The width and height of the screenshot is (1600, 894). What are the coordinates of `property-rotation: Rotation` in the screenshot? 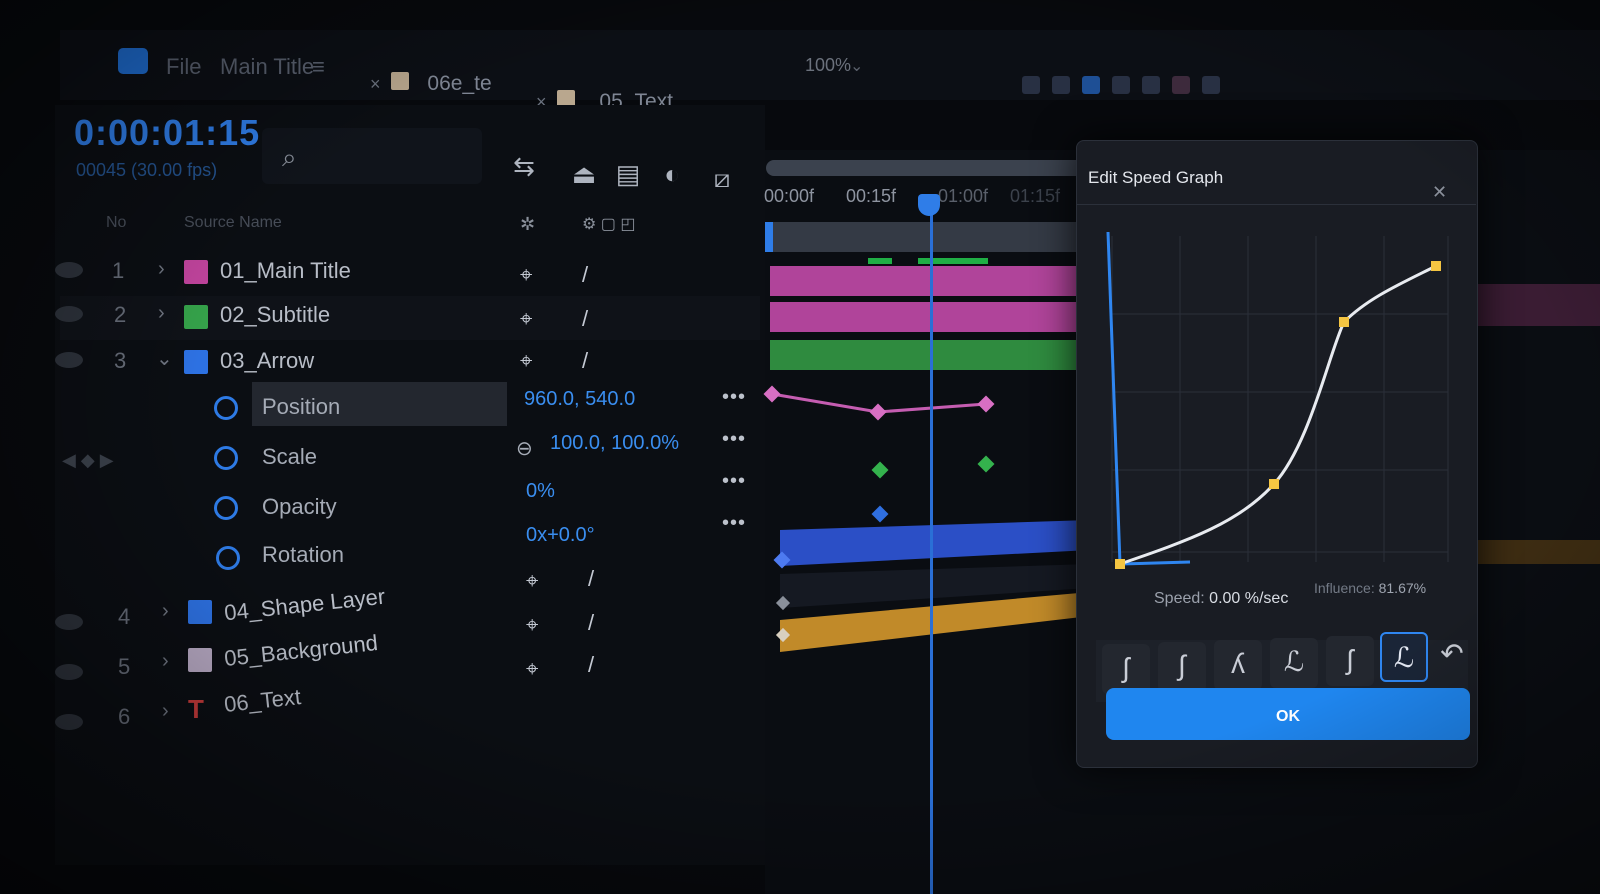 It's located at (303, 555).